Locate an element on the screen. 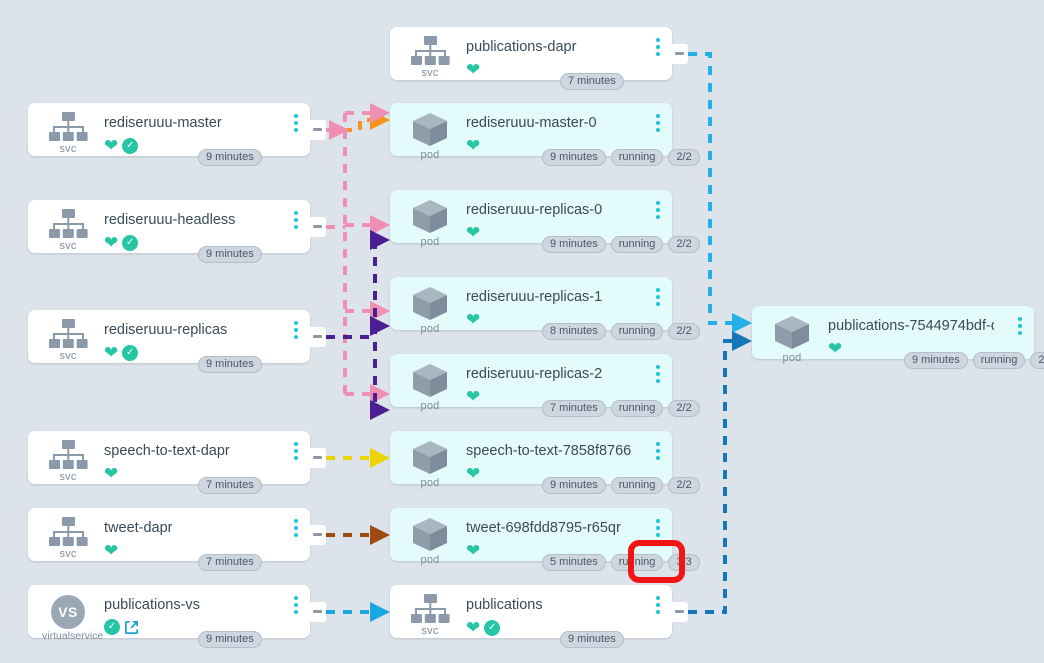 This screenshot has width=1044, height=663. node-status-chips: 9 minutes is located at coordinates (230, 157).